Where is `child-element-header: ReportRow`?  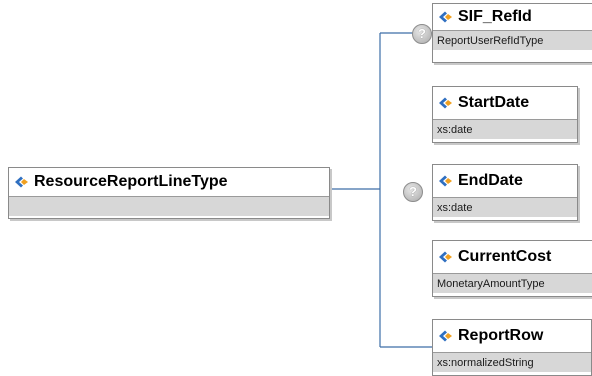
child-element-header: ReportRow is located at coordinates (512, 336).